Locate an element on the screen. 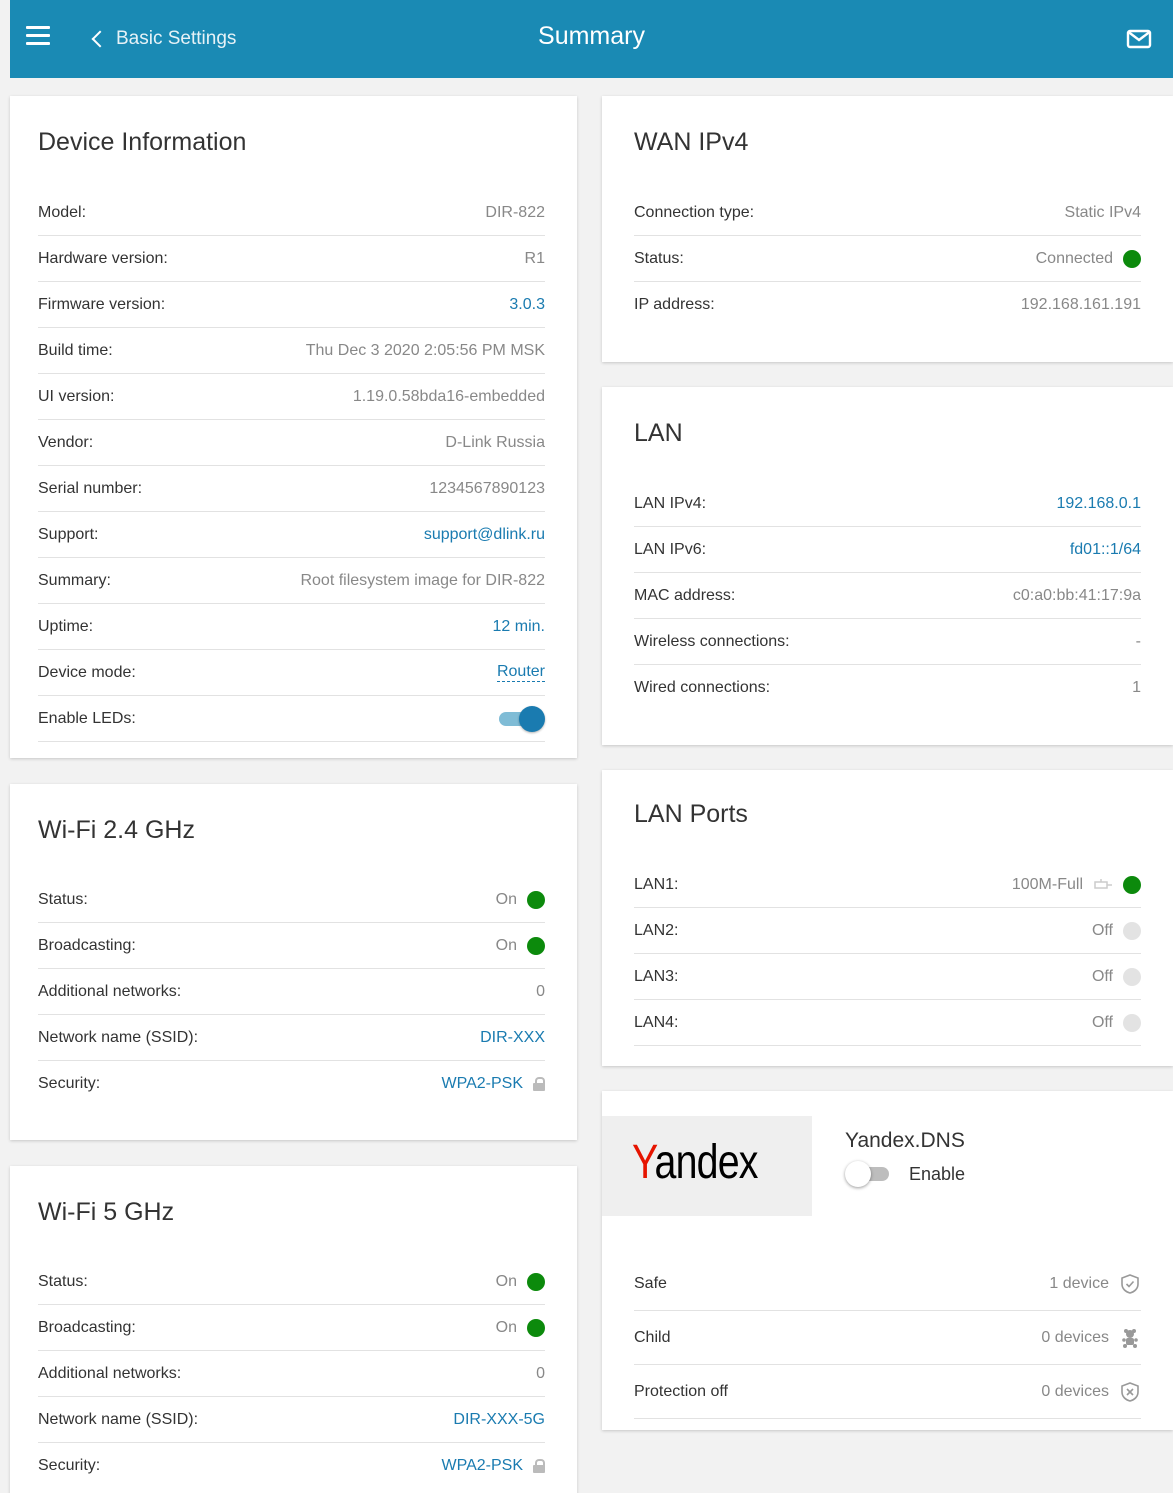  row-label: Protection off is located at coordinates (681, 1391).